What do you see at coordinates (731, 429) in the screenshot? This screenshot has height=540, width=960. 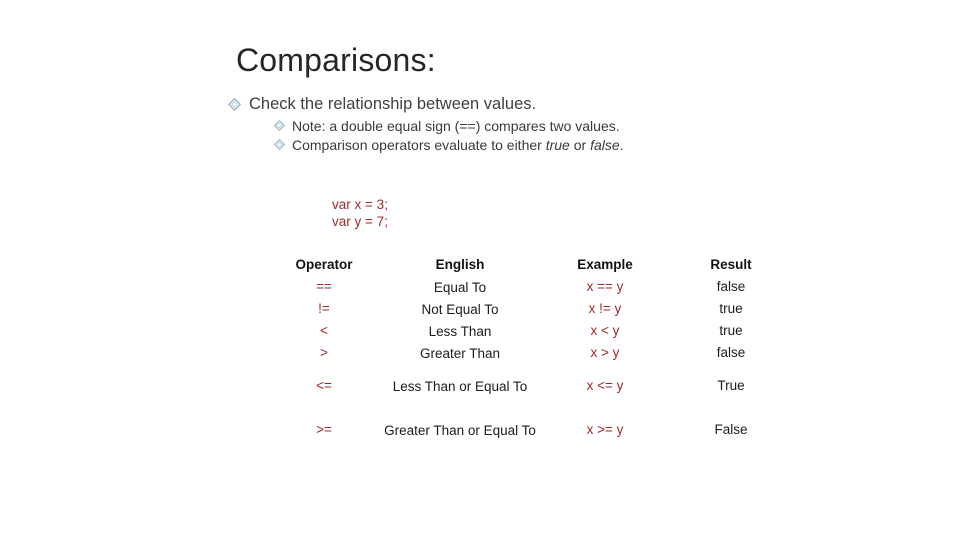 I see `cell-result: False` at bounding box center [731, 429].